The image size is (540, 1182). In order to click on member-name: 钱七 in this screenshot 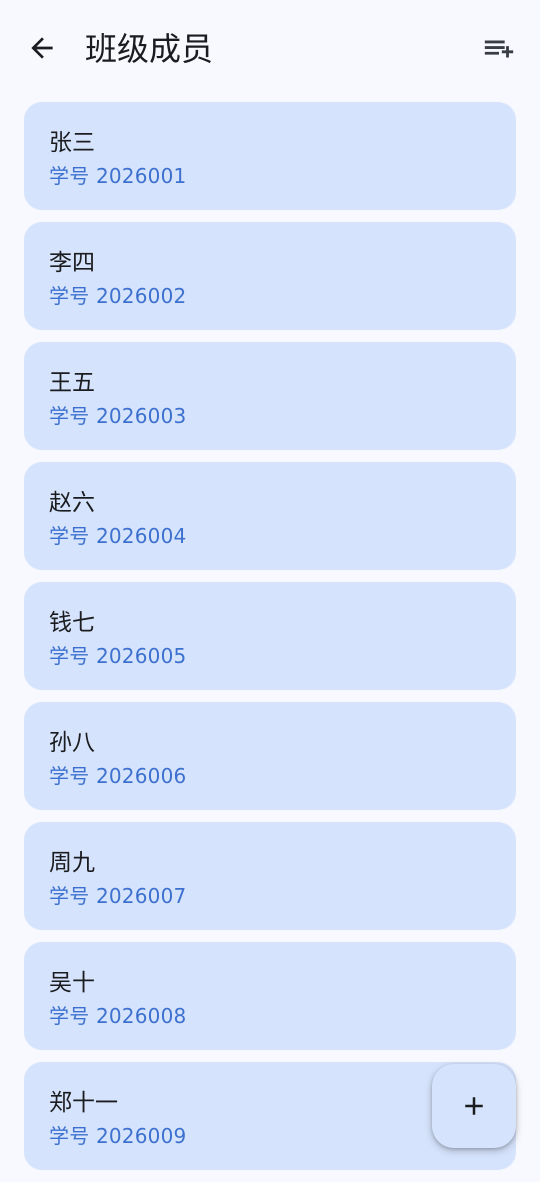, I will do `click(72, 623)`.